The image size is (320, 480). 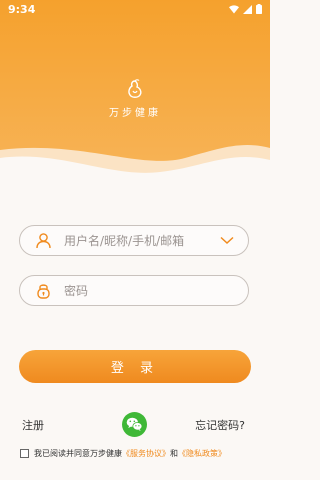 What do you see at coordinates (43, 291) in the screenshot?
I see `lock-icon` at bounding box center [43, 291].